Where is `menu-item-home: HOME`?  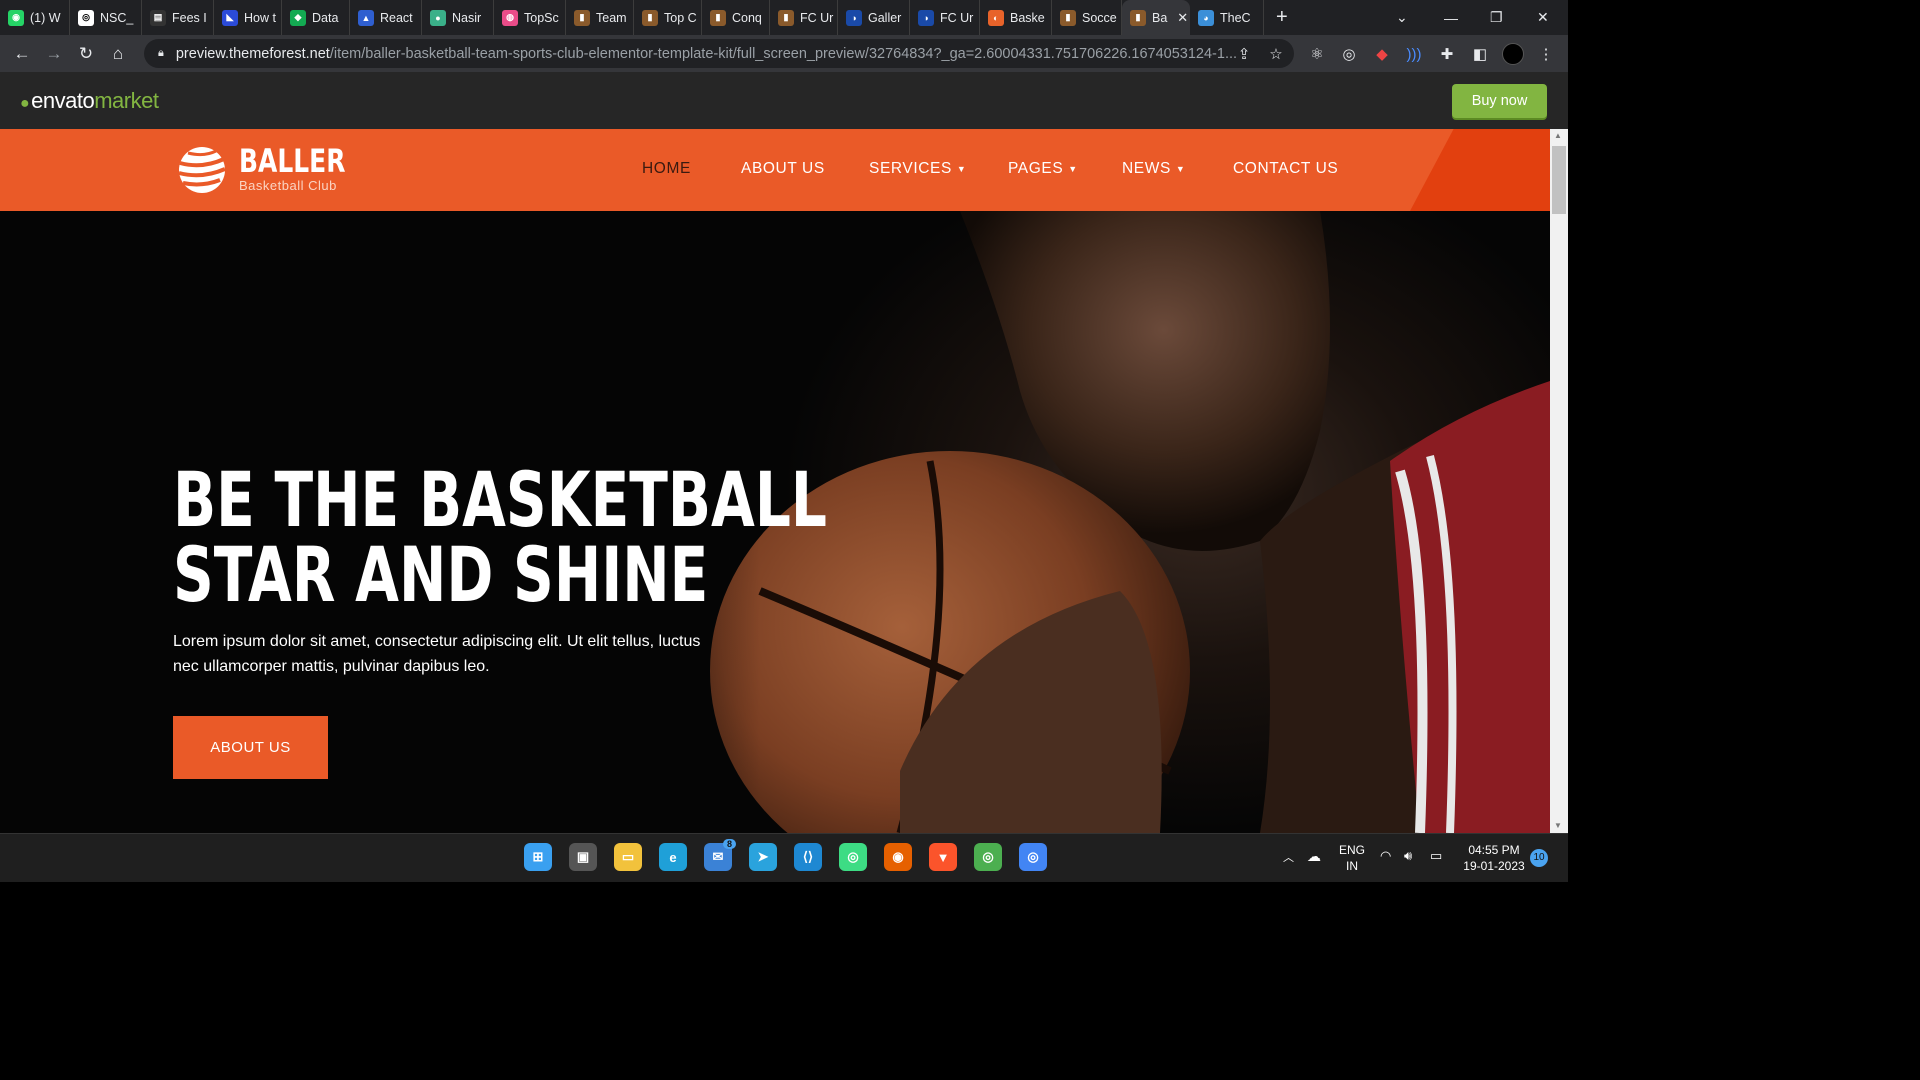 menu-item-home: HOME is located at coordinates (666, 169).